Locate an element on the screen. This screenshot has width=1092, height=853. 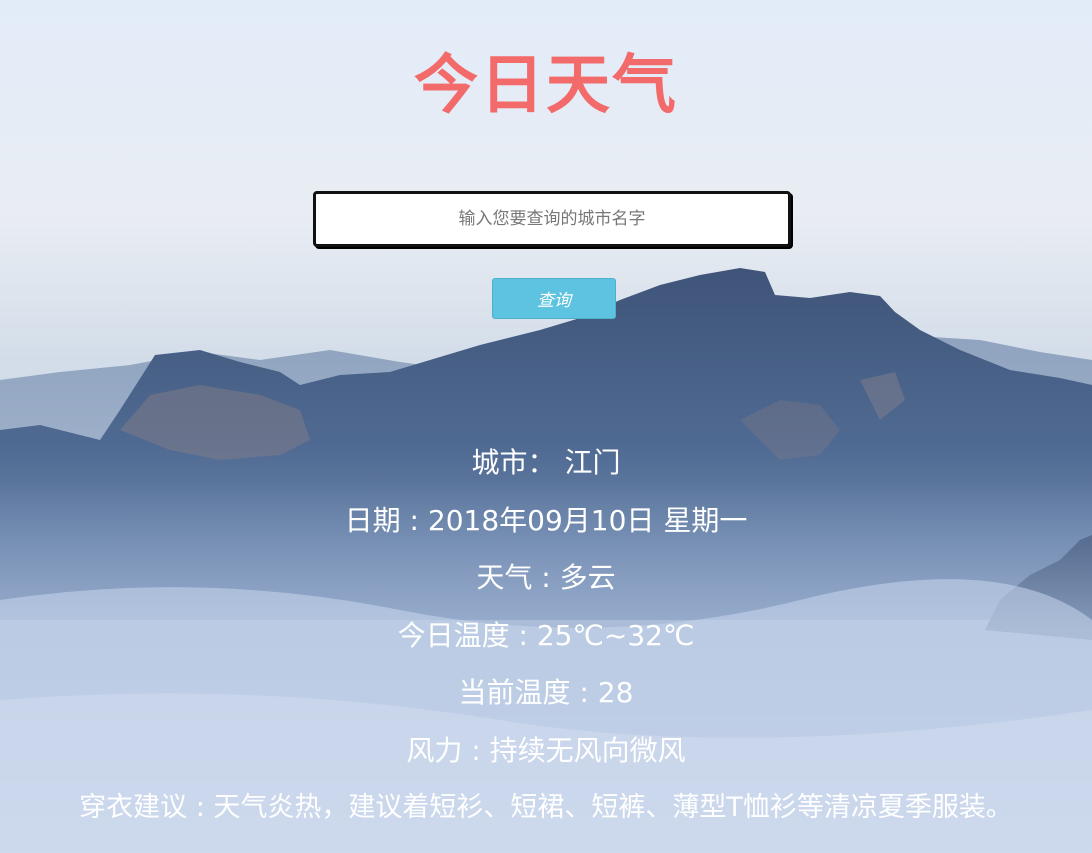
temperature-range-value: 25℃~32℃ is located at coordinates (615, 635).